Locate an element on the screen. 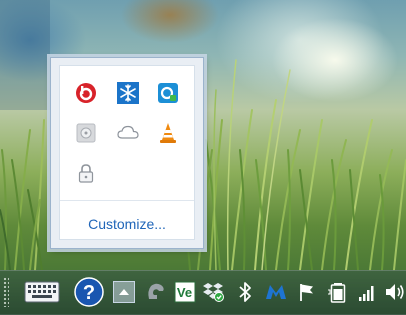 Image resolution: width=406 pixels, height=315 pixels. app-status-icon is located at coordinates (168, 93).